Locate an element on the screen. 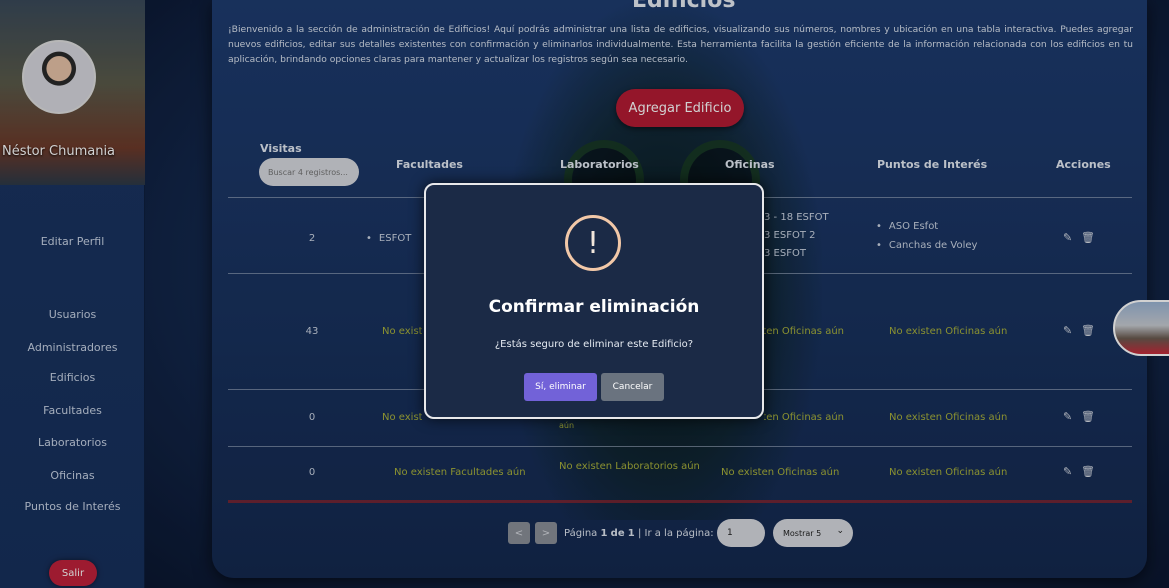 This screenshot has width=1169, height=588. warning-icon: ! is located at coordinates (593, 243).